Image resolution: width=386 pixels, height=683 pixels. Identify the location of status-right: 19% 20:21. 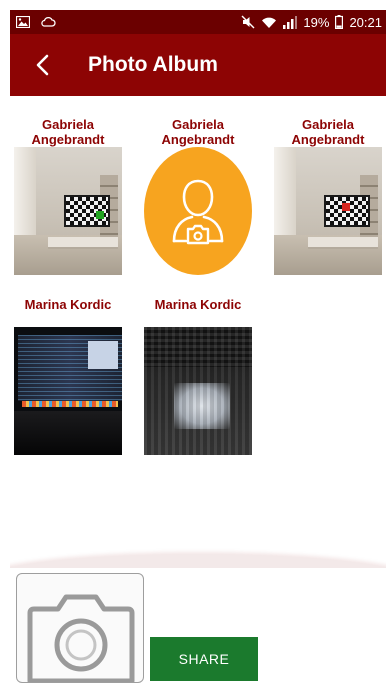
(311, 22).